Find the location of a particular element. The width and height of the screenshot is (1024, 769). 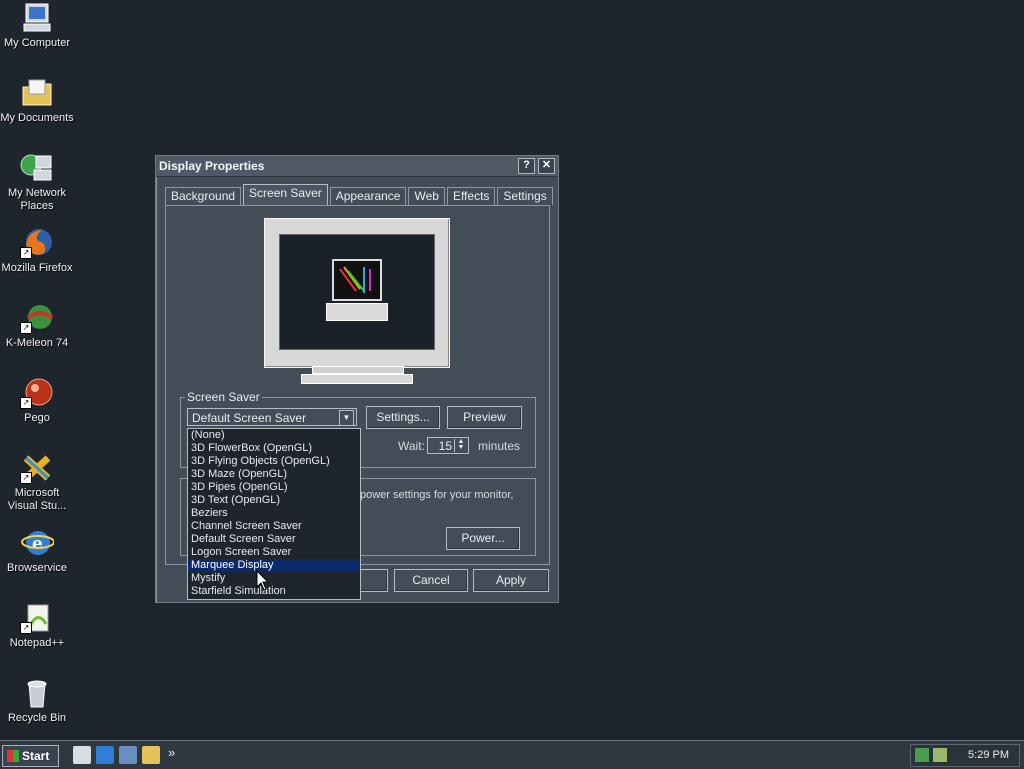

documents-folder-icon is located at coordinates (37, 93).